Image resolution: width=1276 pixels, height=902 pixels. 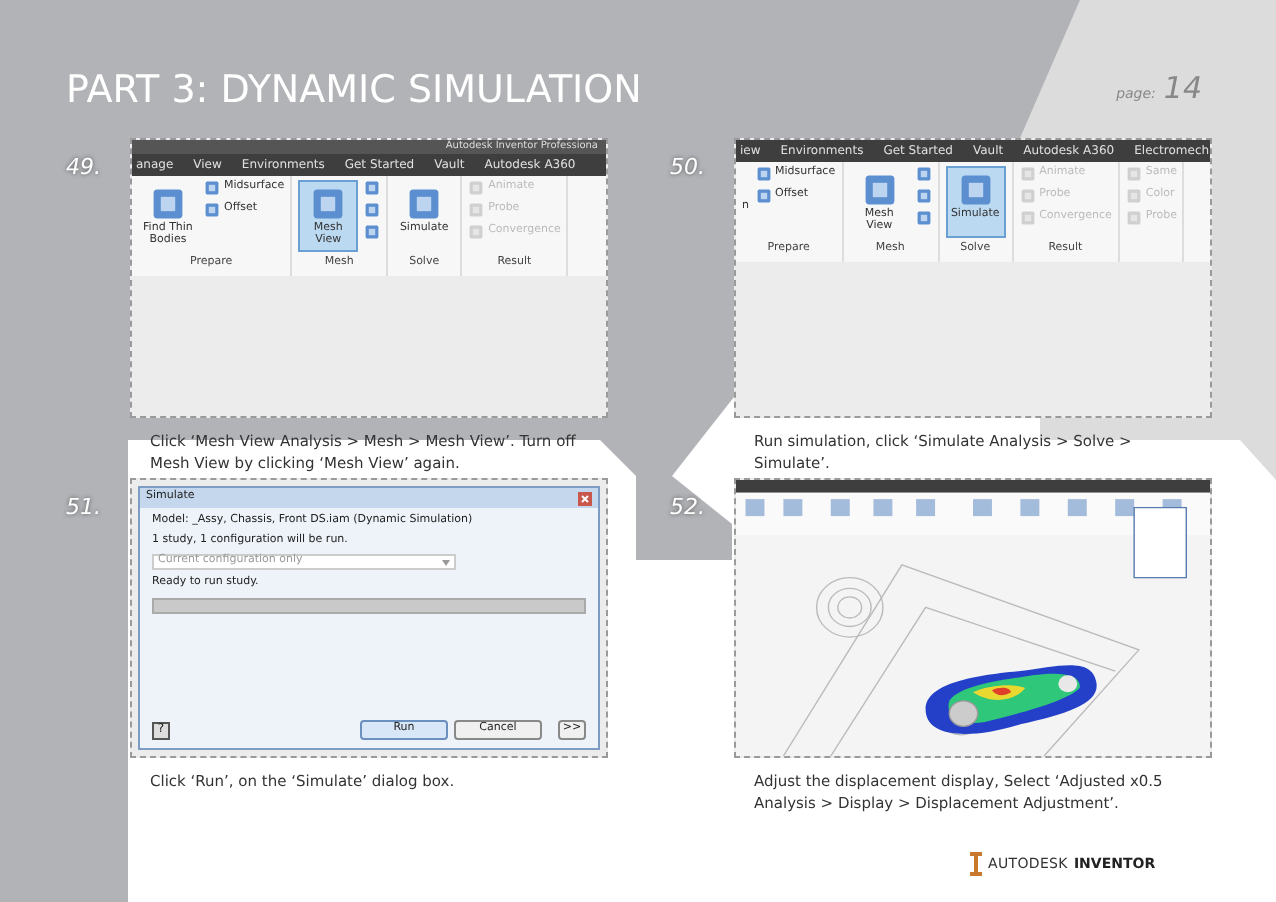 What do you see at coordinates (446, 562) in the screenshot?
I see `caret-icon` at bounding box center [446, 562].